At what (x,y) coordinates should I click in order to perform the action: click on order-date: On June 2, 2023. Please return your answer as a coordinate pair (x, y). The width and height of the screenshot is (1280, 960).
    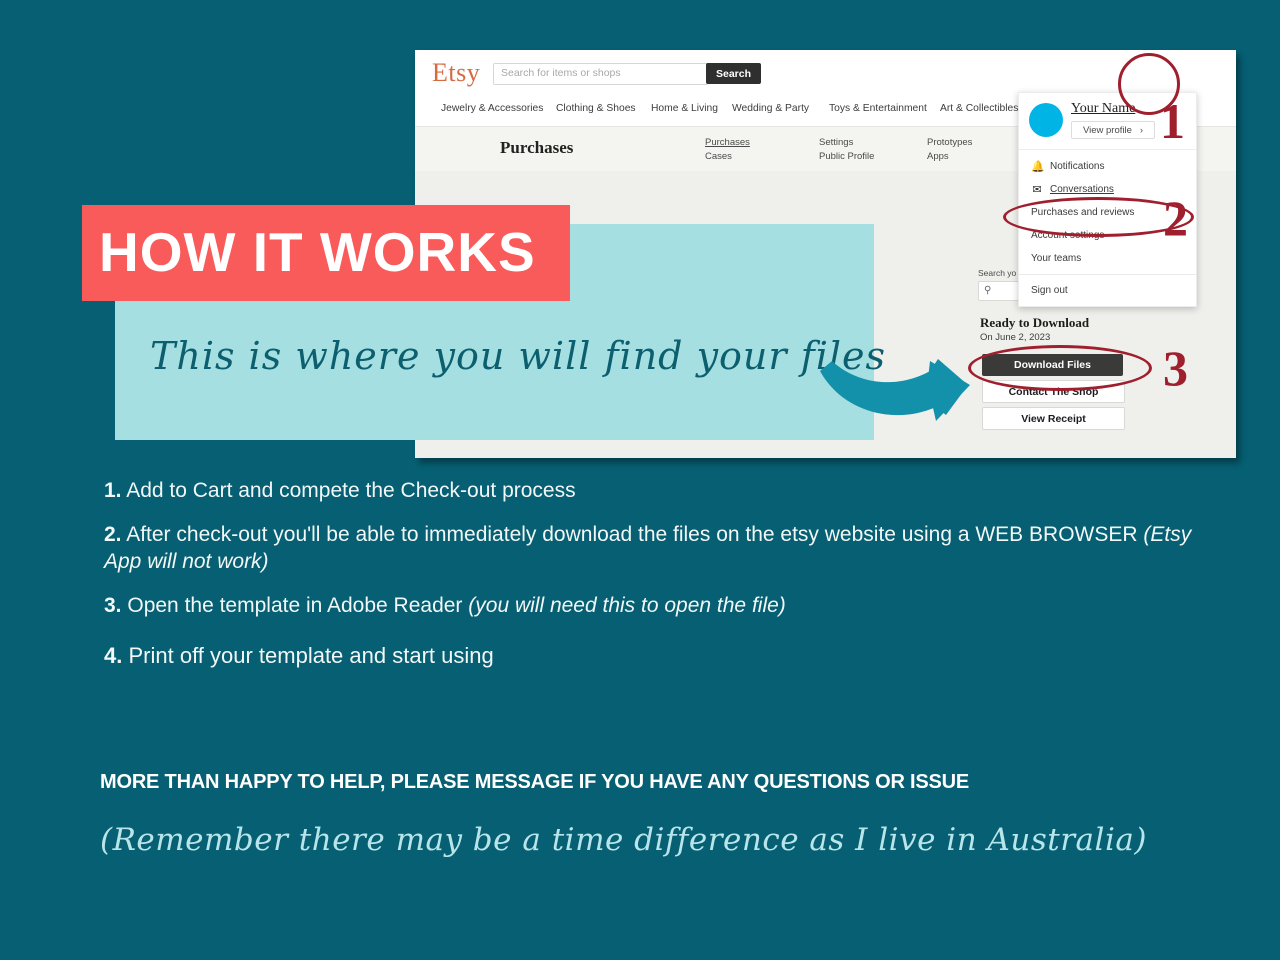
    Looking at the image, I should click on (1015, 337).